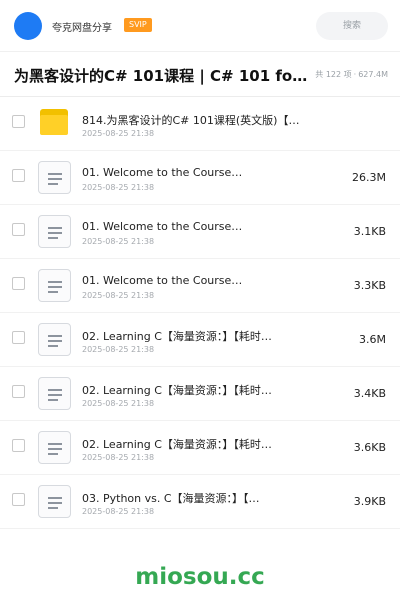 Image resolution: width=400 pixels, height=600 pixels. Describe the element at coordinates (373, 74) in the screenshot. I see `total-size: 627.4M` at that location.